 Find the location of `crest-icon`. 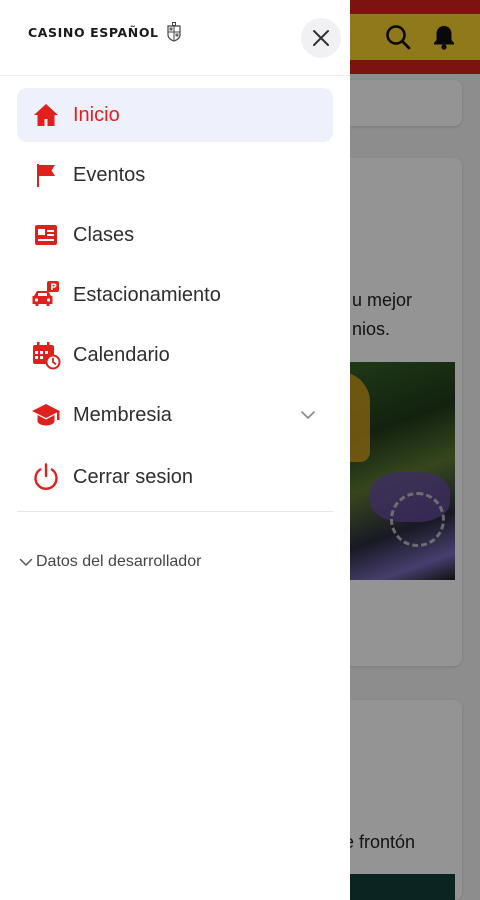

crest-icon is located at coordinates (174, 32).